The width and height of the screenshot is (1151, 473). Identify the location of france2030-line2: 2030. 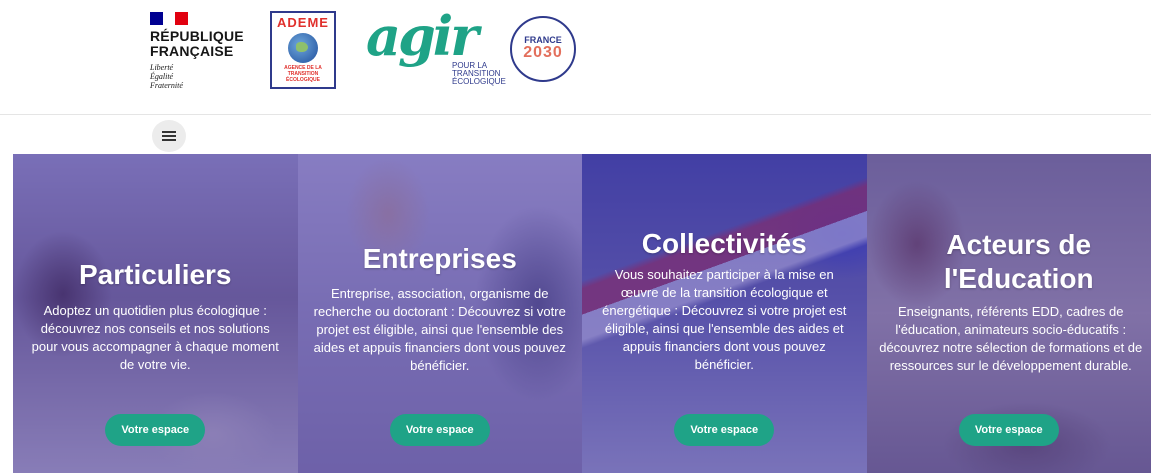
(543, 52).